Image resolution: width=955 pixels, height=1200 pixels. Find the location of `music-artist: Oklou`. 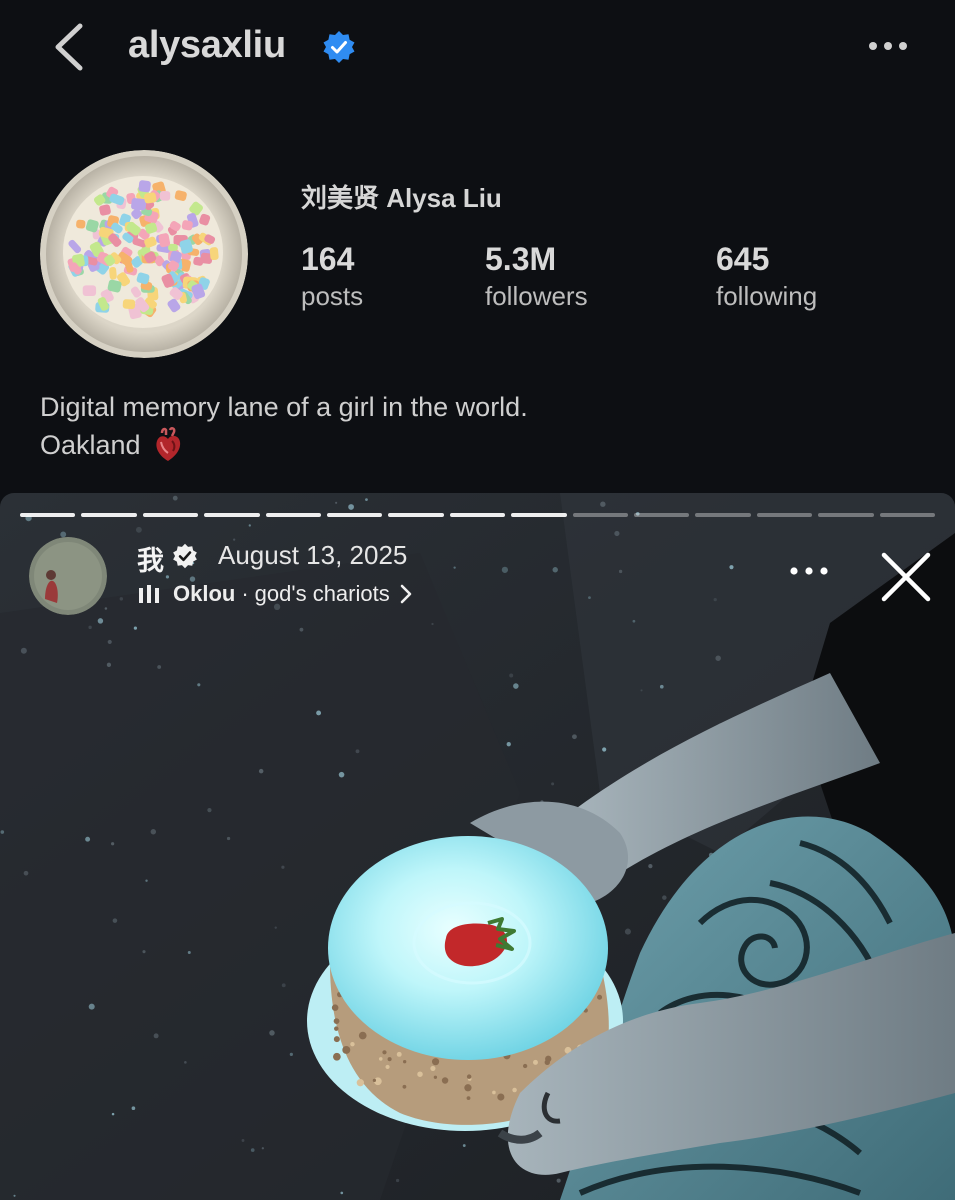

music-artist: Oklou is located at coordinates (204, 593).